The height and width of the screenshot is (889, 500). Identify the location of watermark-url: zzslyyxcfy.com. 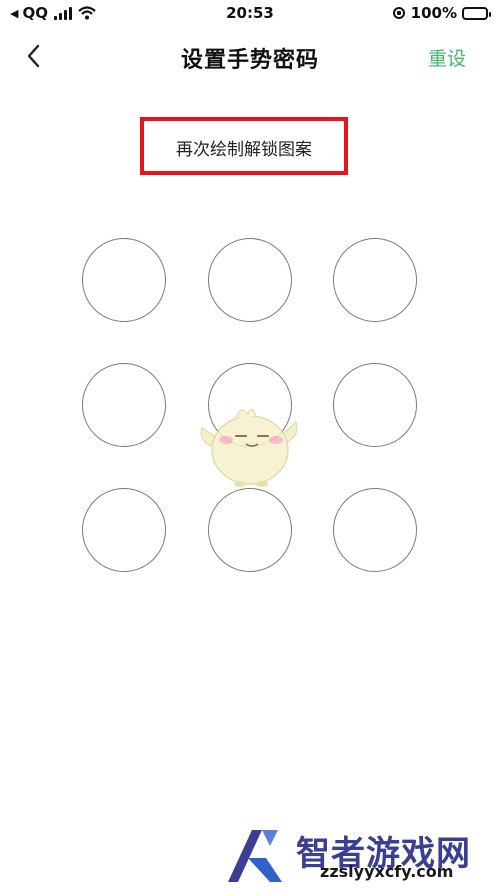
(387, 871).